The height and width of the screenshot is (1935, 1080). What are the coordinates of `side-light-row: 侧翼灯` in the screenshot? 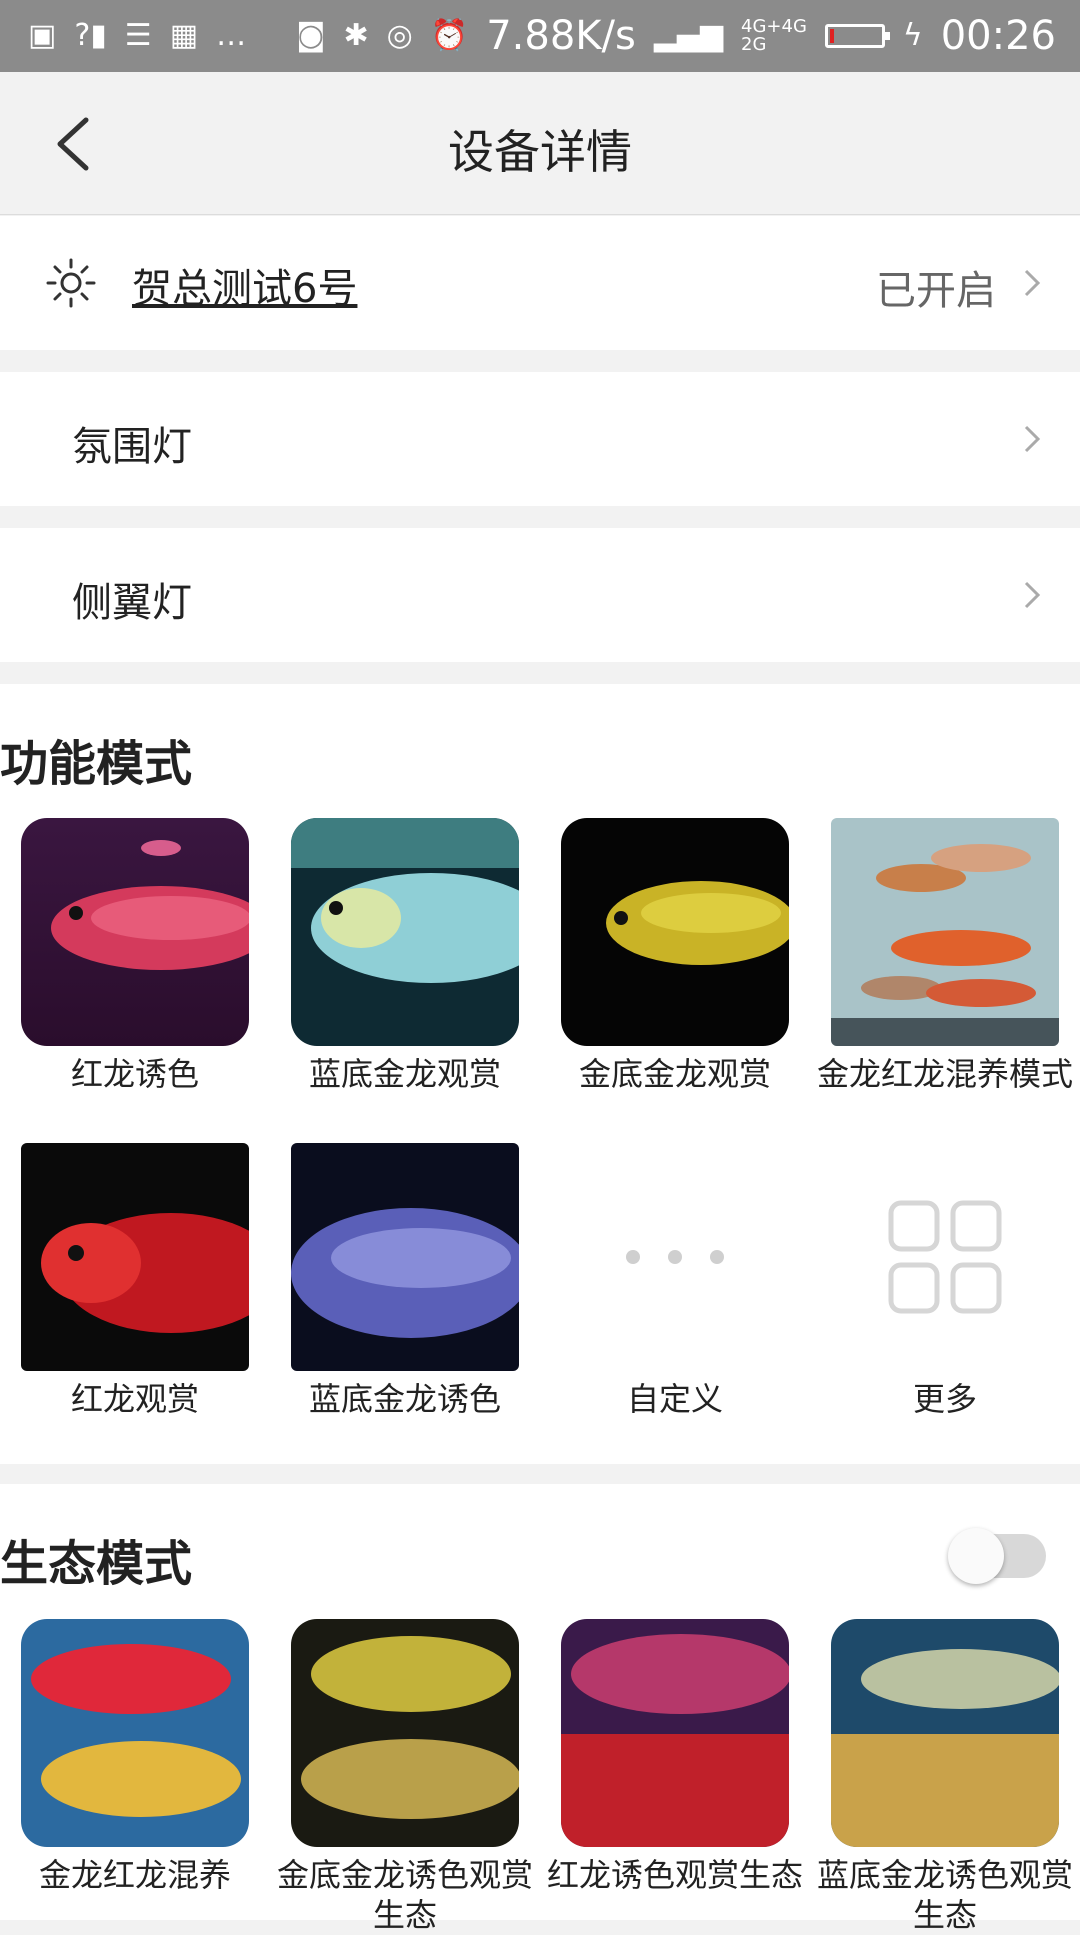 It's located at (540, 595).